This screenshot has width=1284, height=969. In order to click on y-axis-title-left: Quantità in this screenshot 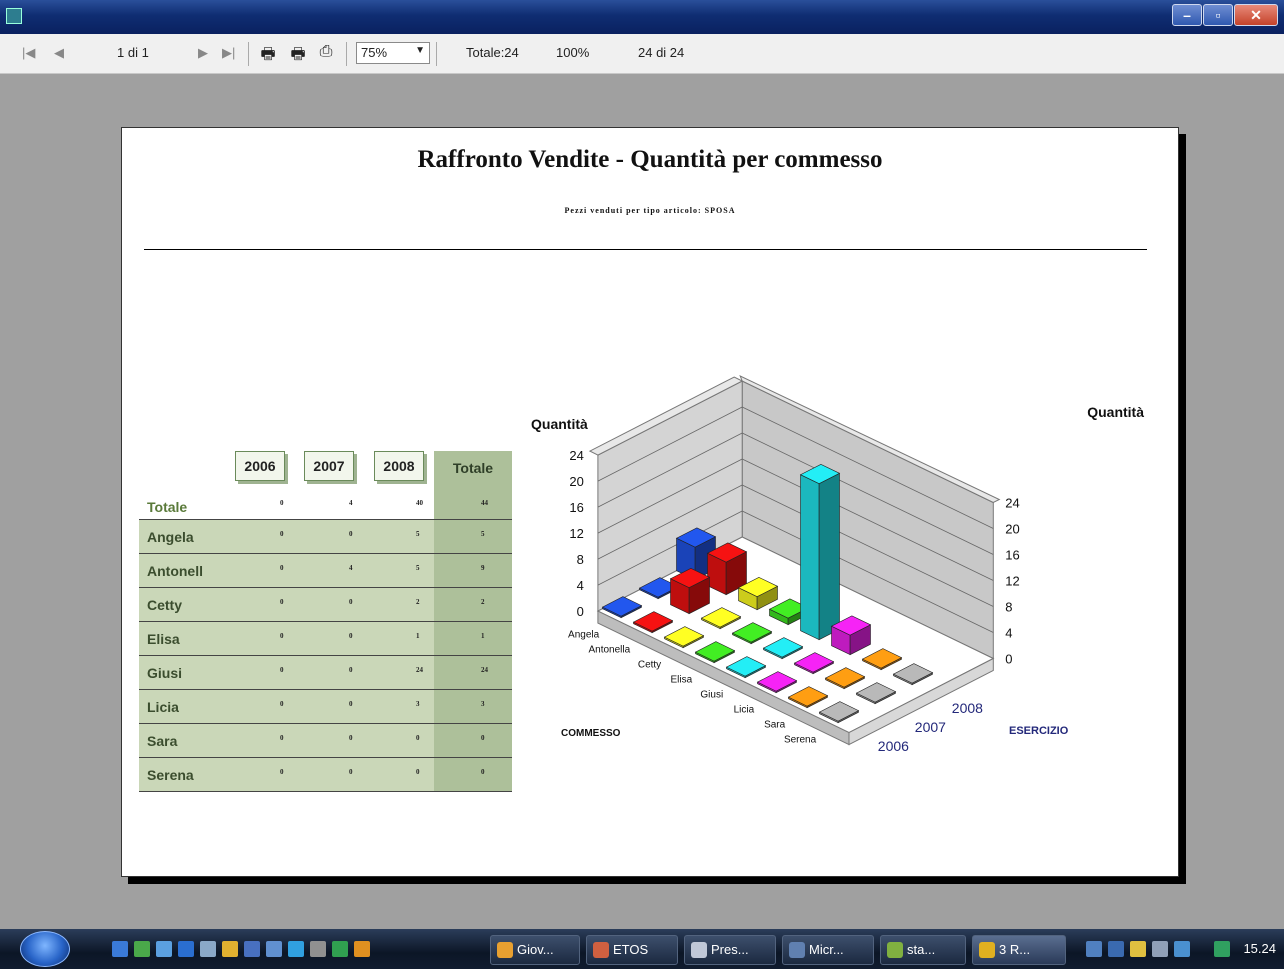, I will do `click(559, 424)`.